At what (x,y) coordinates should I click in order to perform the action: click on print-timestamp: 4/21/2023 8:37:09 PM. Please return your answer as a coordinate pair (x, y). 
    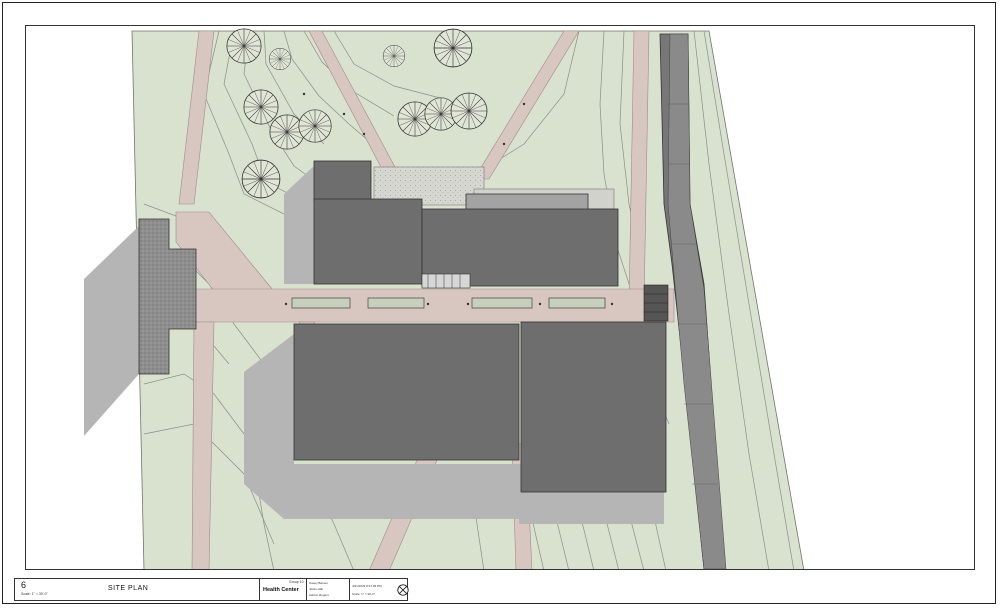
    Looking at the image, I should click on (367, 586).